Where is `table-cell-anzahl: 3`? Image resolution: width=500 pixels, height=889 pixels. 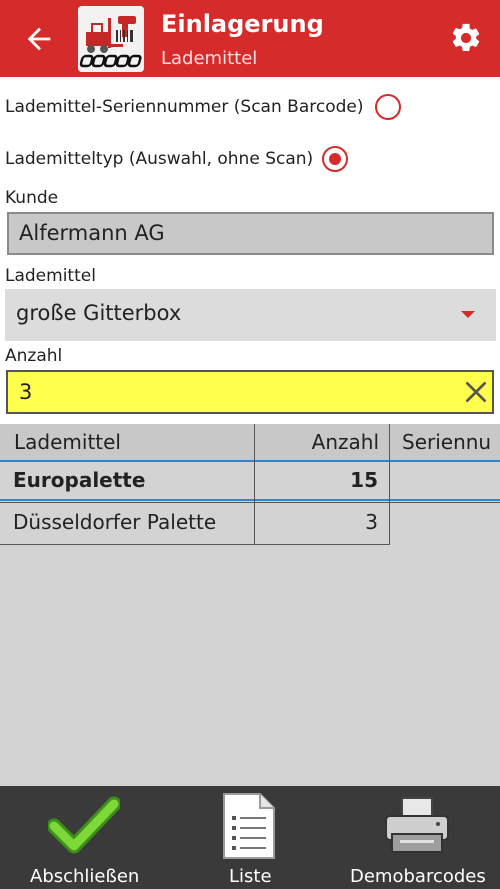 table-cell-anzahl: 3 is located at coordinates (371, 522).